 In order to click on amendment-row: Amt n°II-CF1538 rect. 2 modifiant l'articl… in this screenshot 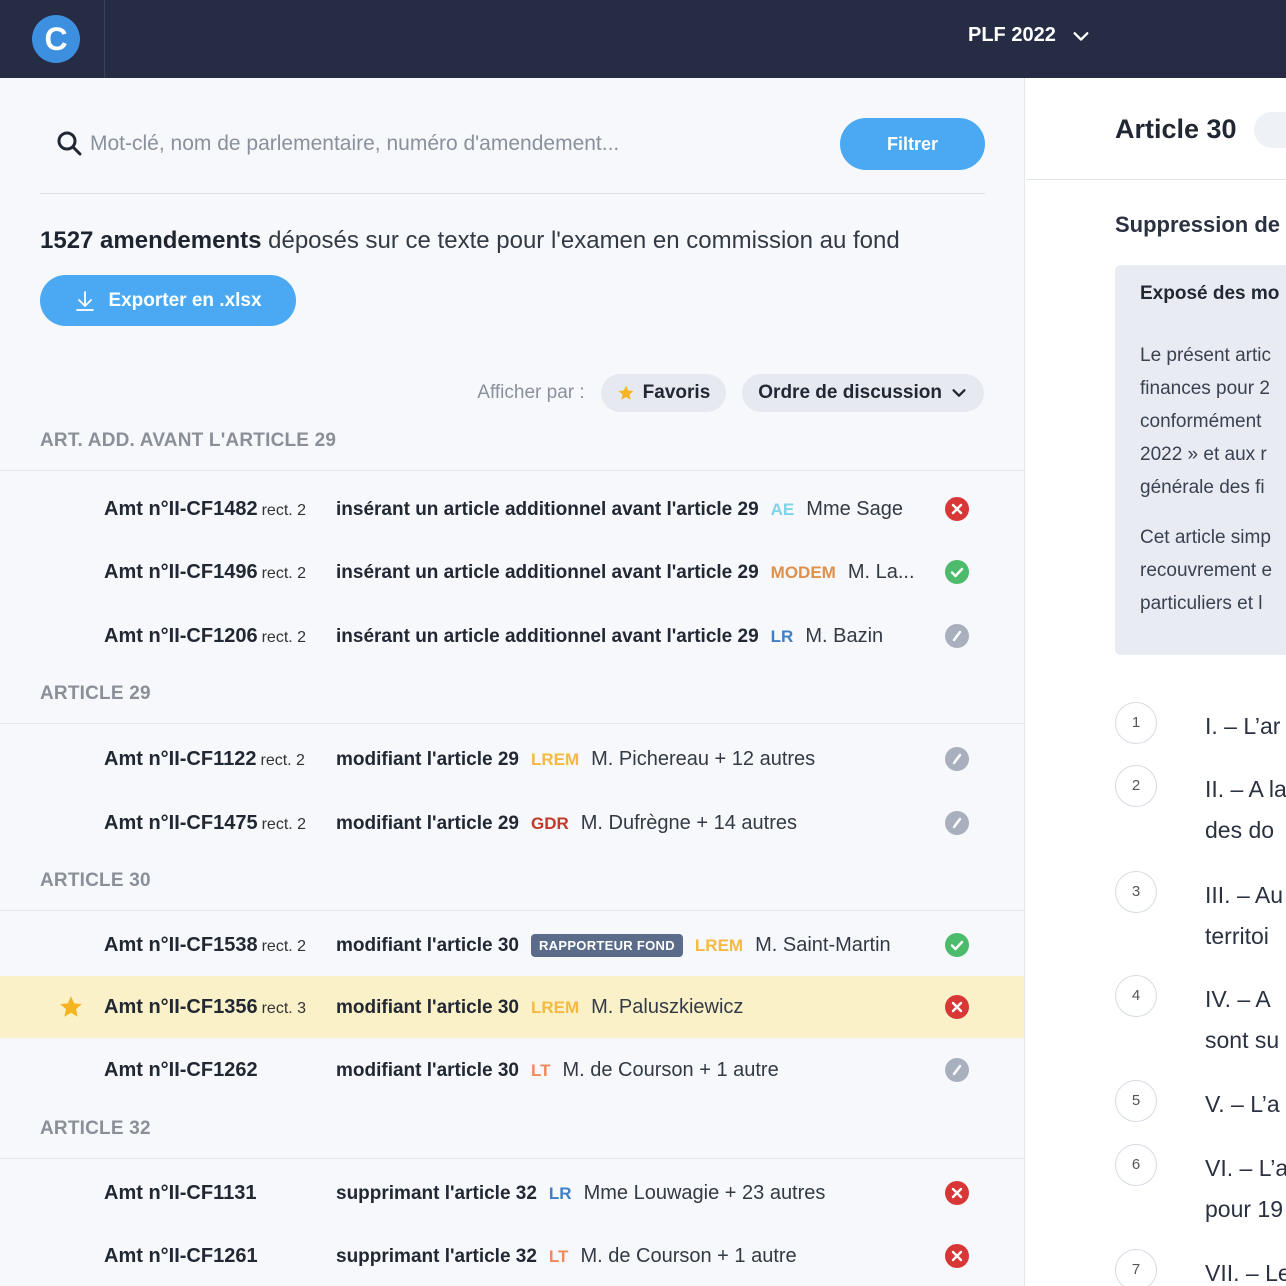, I will do `click(512, 945)`.